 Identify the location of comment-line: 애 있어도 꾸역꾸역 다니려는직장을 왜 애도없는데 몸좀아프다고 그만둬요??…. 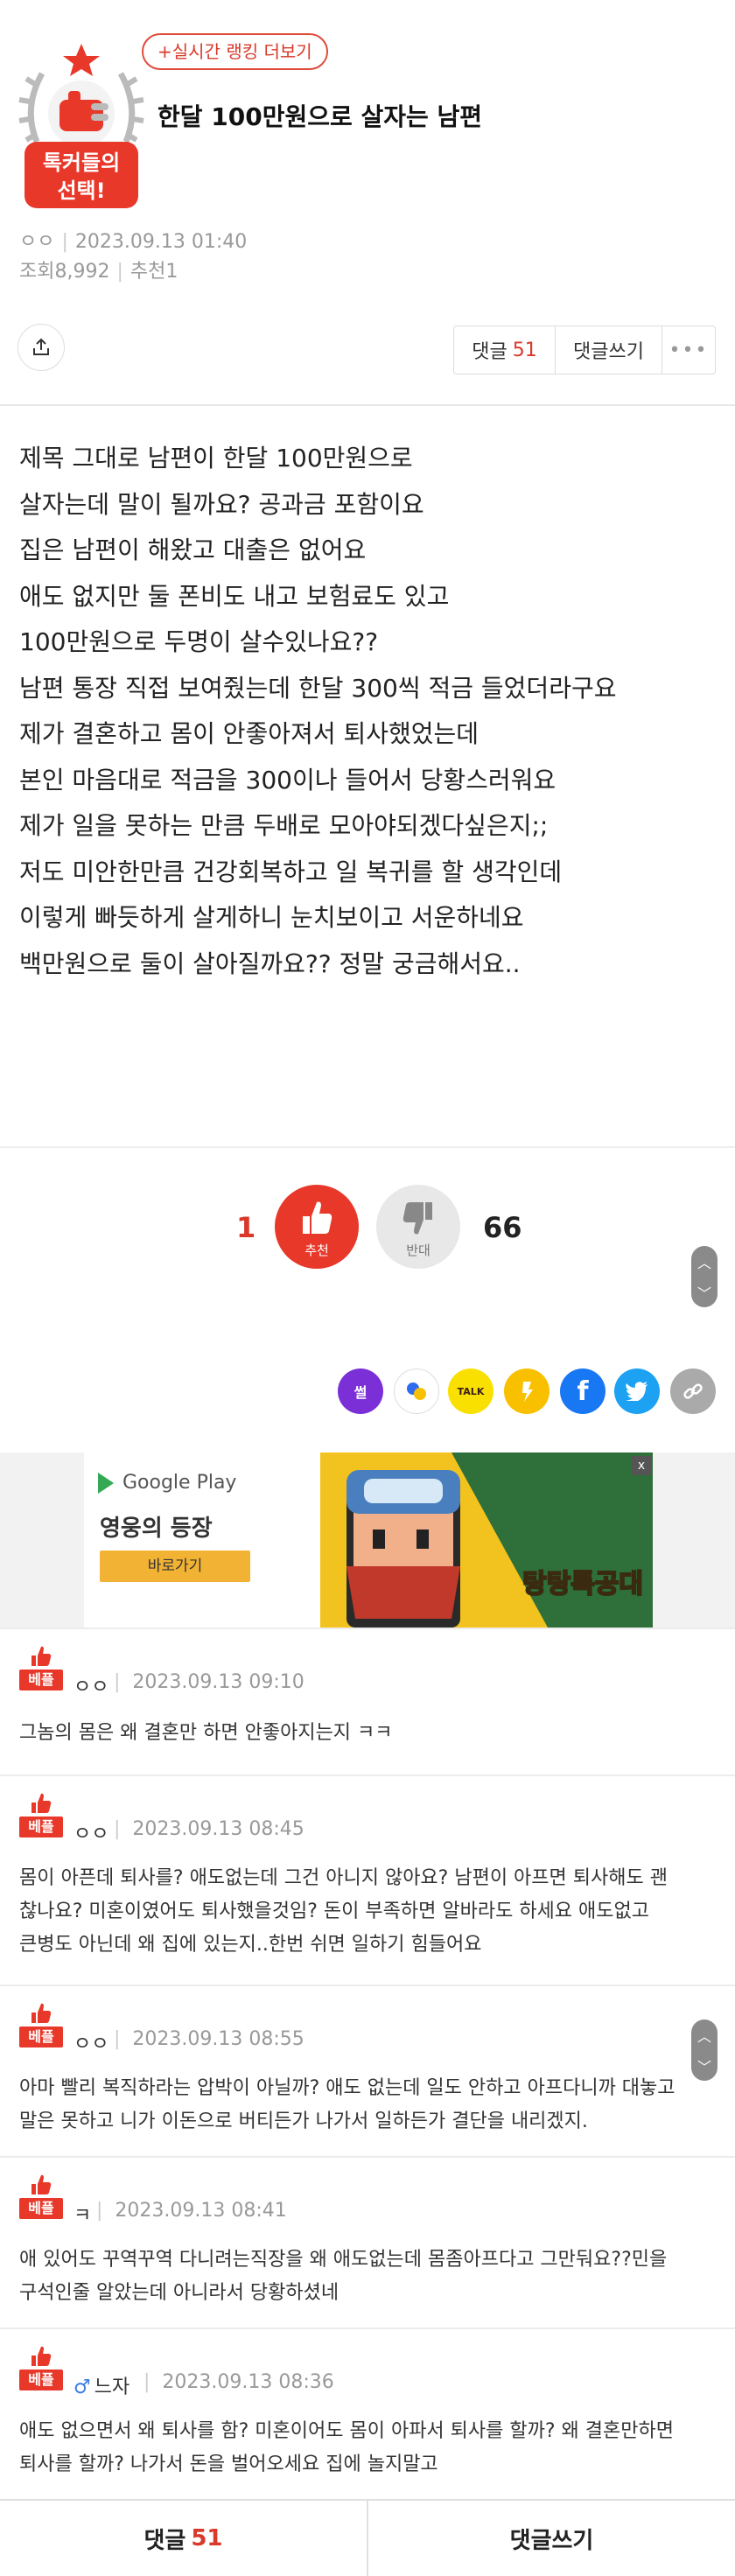
(343, 2260).